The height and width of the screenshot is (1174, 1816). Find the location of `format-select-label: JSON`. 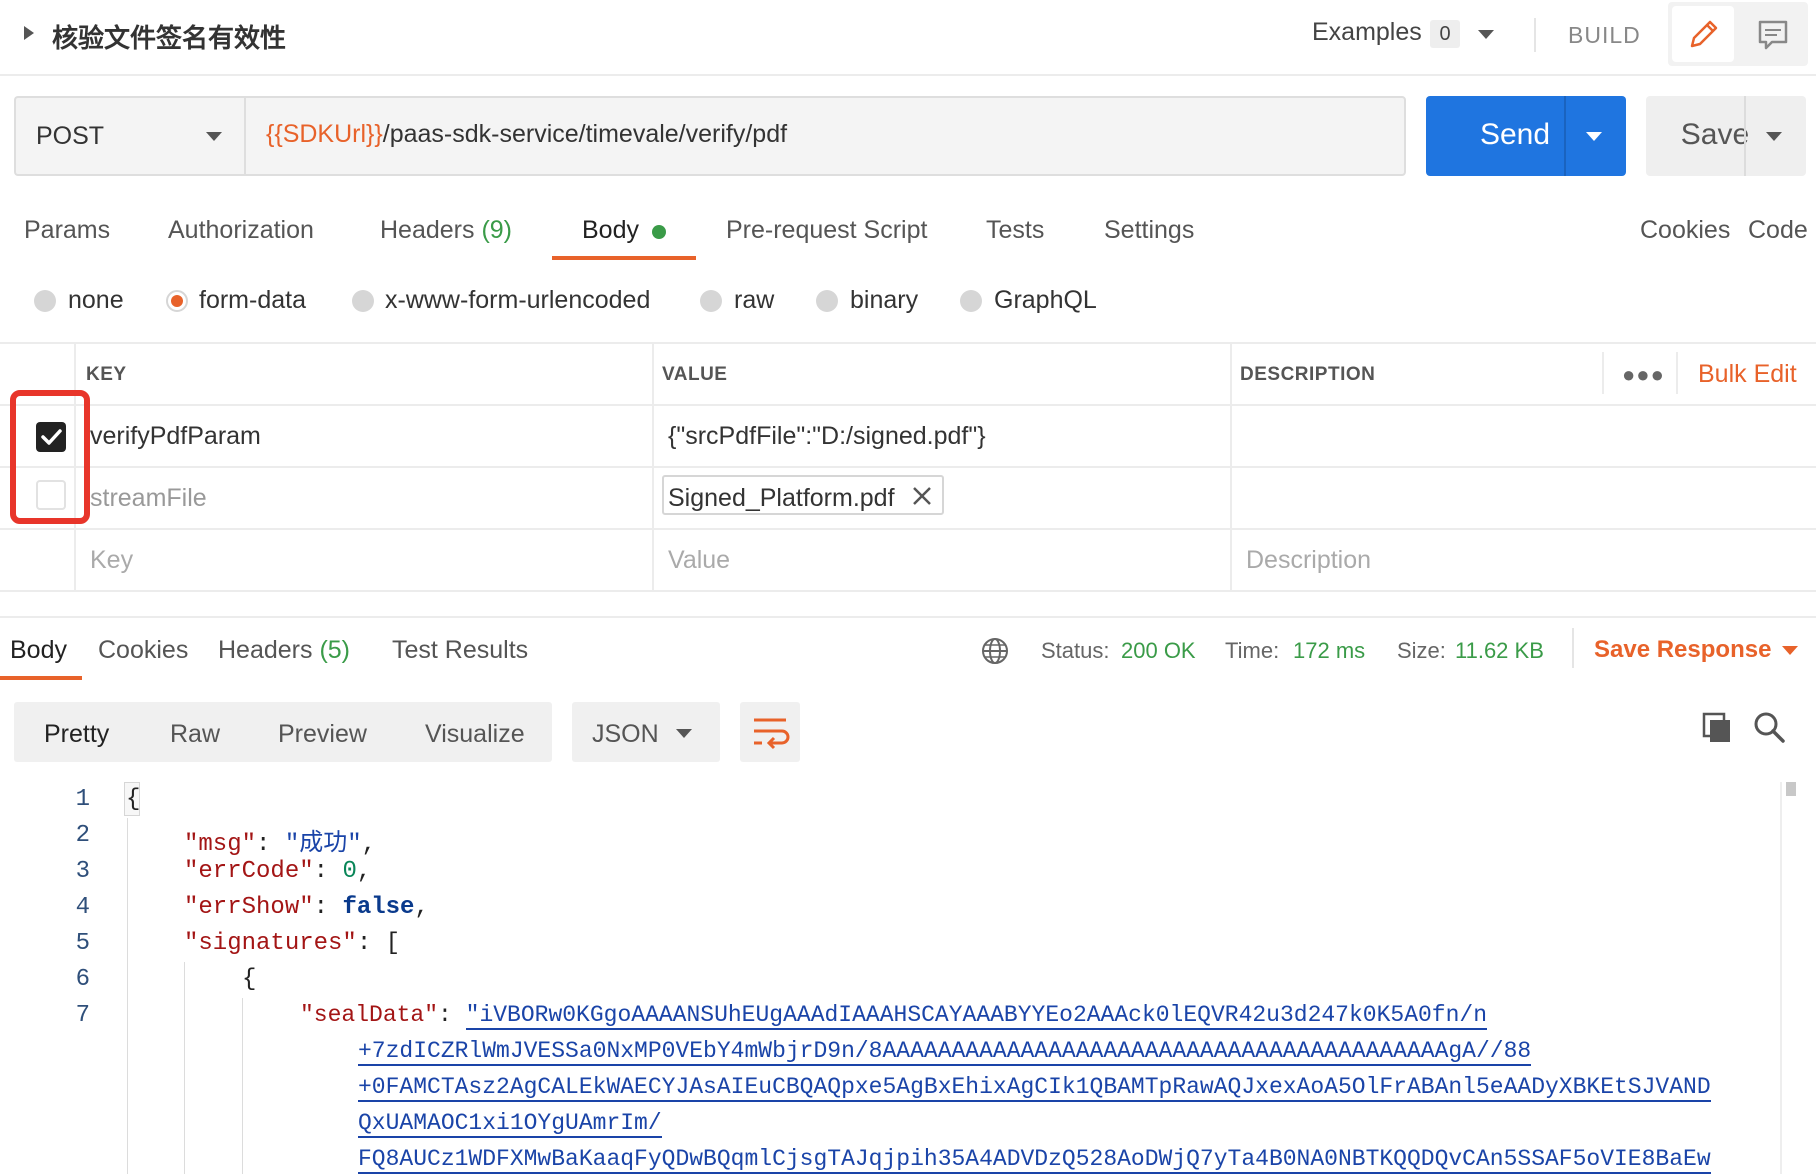

format-select-label: JSON is located at coordinates (625, 734).